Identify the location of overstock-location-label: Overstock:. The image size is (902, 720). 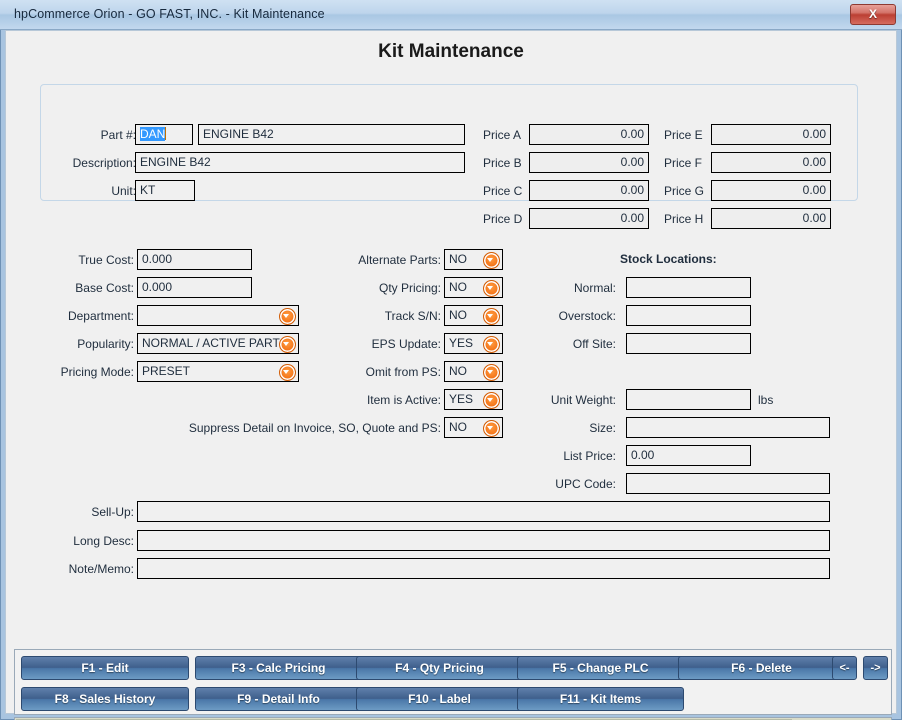
(587, 316).